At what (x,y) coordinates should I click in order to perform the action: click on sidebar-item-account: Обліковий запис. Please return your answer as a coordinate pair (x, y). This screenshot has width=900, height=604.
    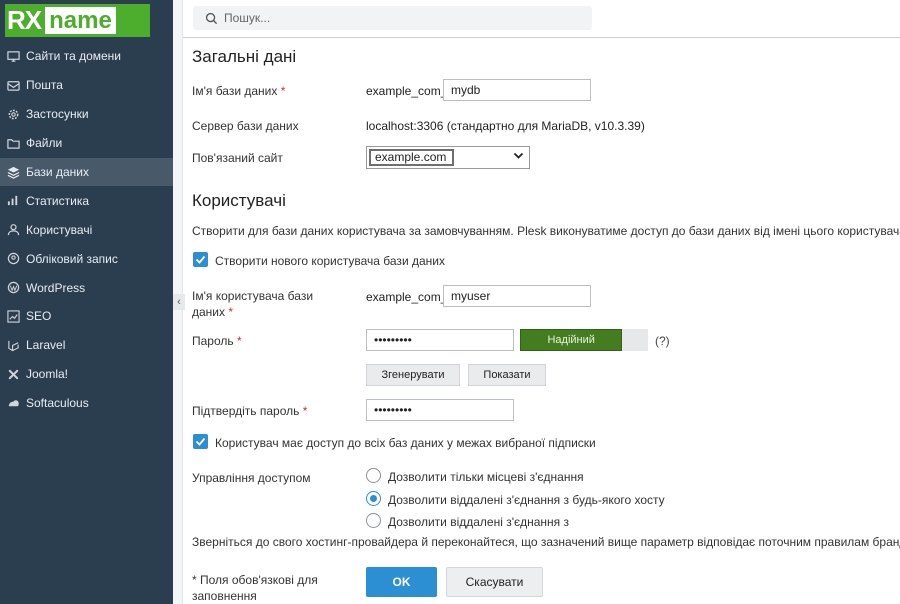
    Looking at the image, I should click on (86, 258).